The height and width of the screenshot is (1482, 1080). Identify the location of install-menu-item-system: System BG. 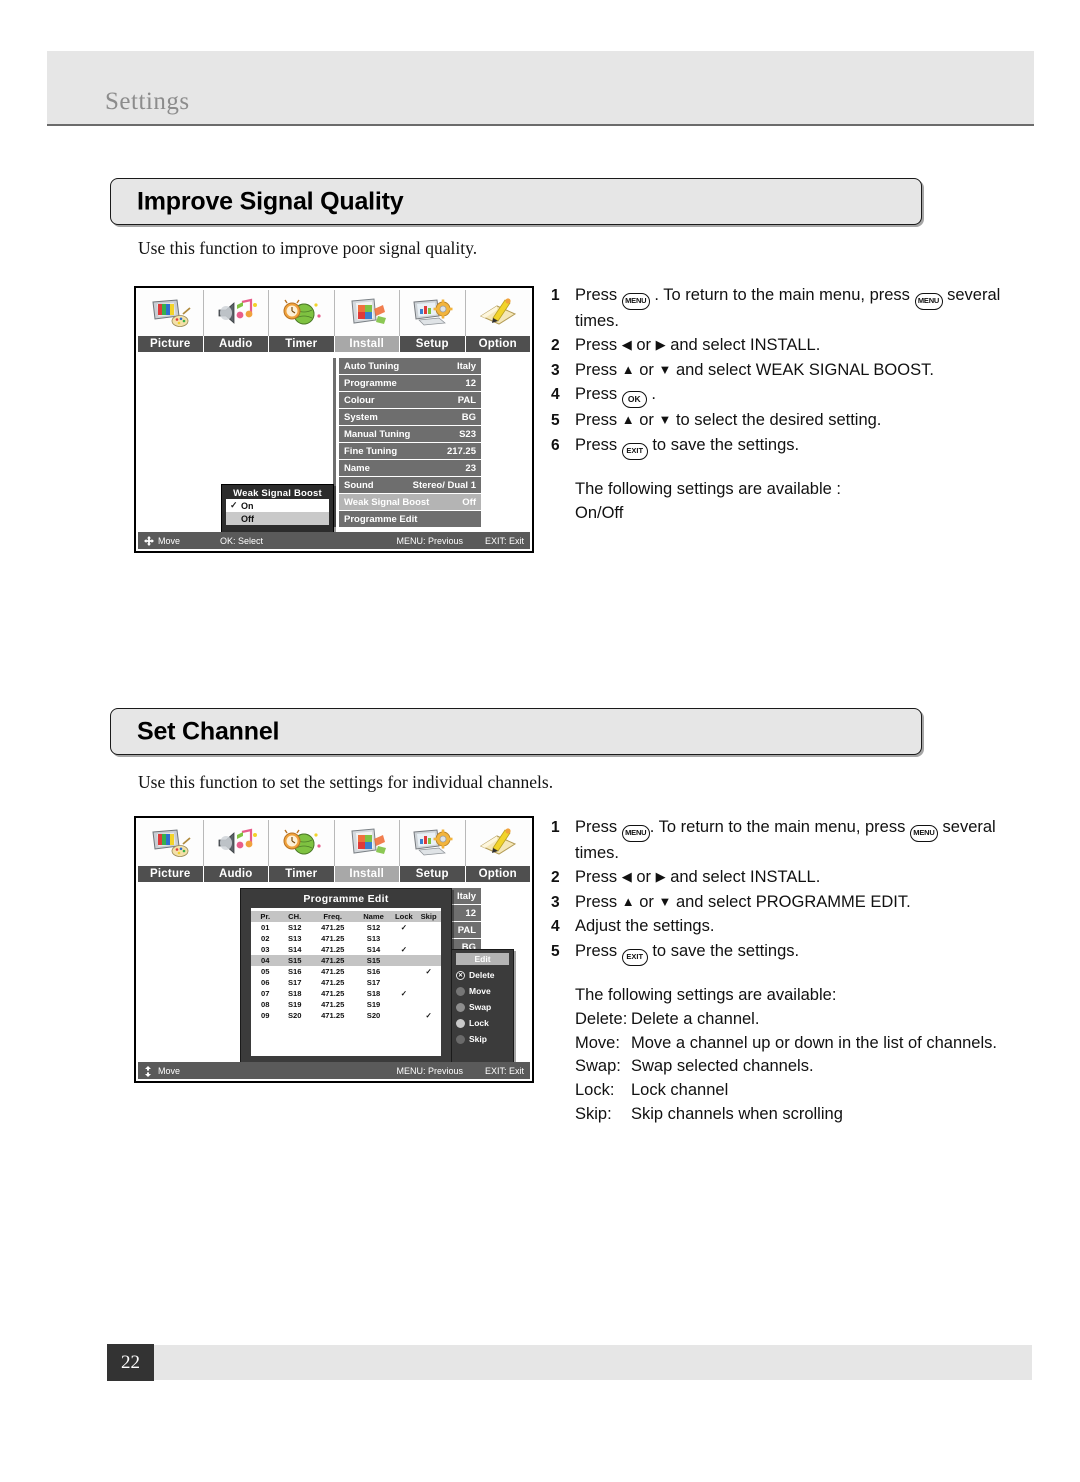
(410, 417).